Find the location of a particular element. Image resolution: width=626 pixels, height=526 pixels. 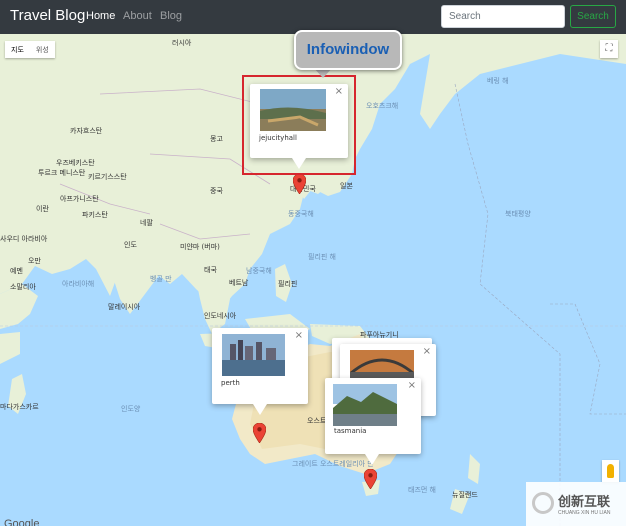

label-afghanistan: 아프가니스탄 is located at coordinates (79, 199).